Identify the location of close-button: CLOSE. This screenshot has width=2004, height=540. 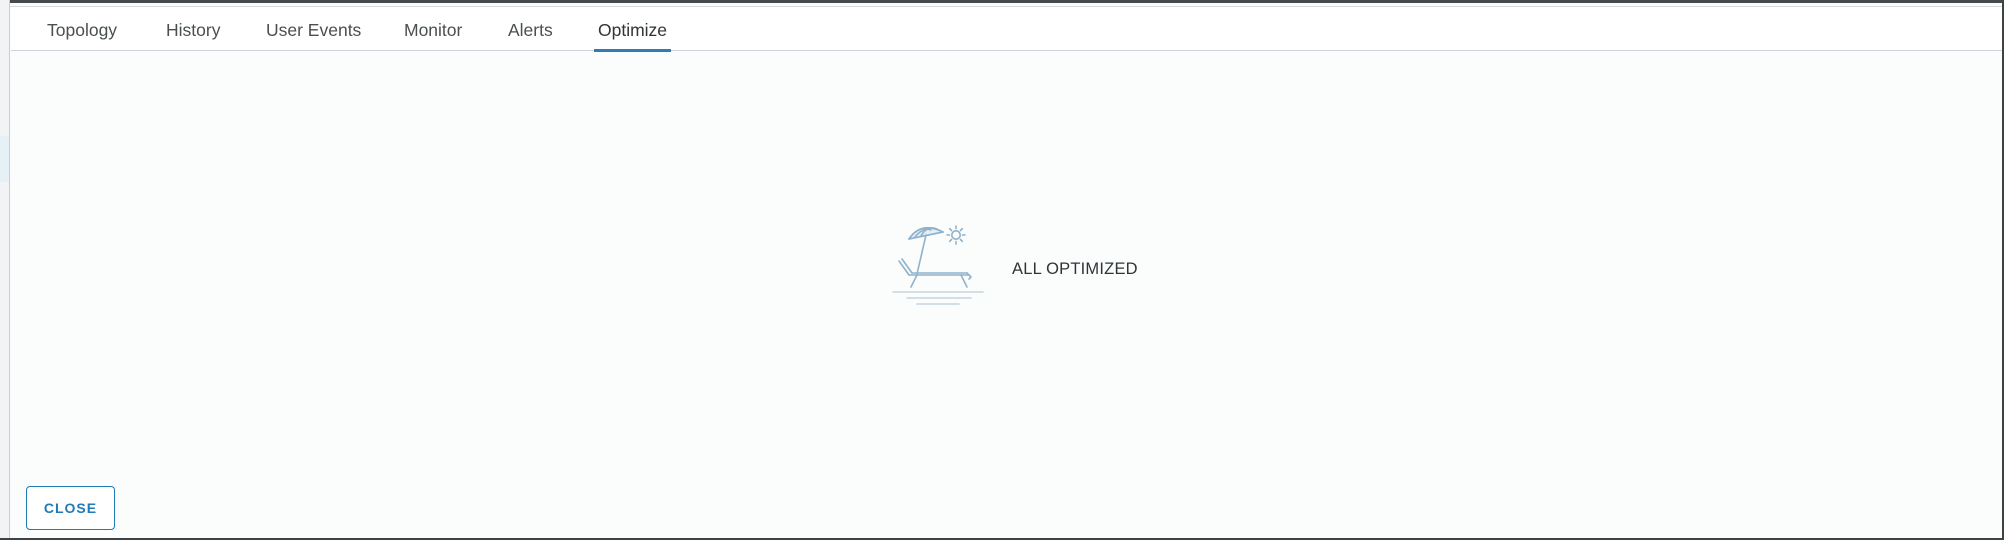
(70, 508).